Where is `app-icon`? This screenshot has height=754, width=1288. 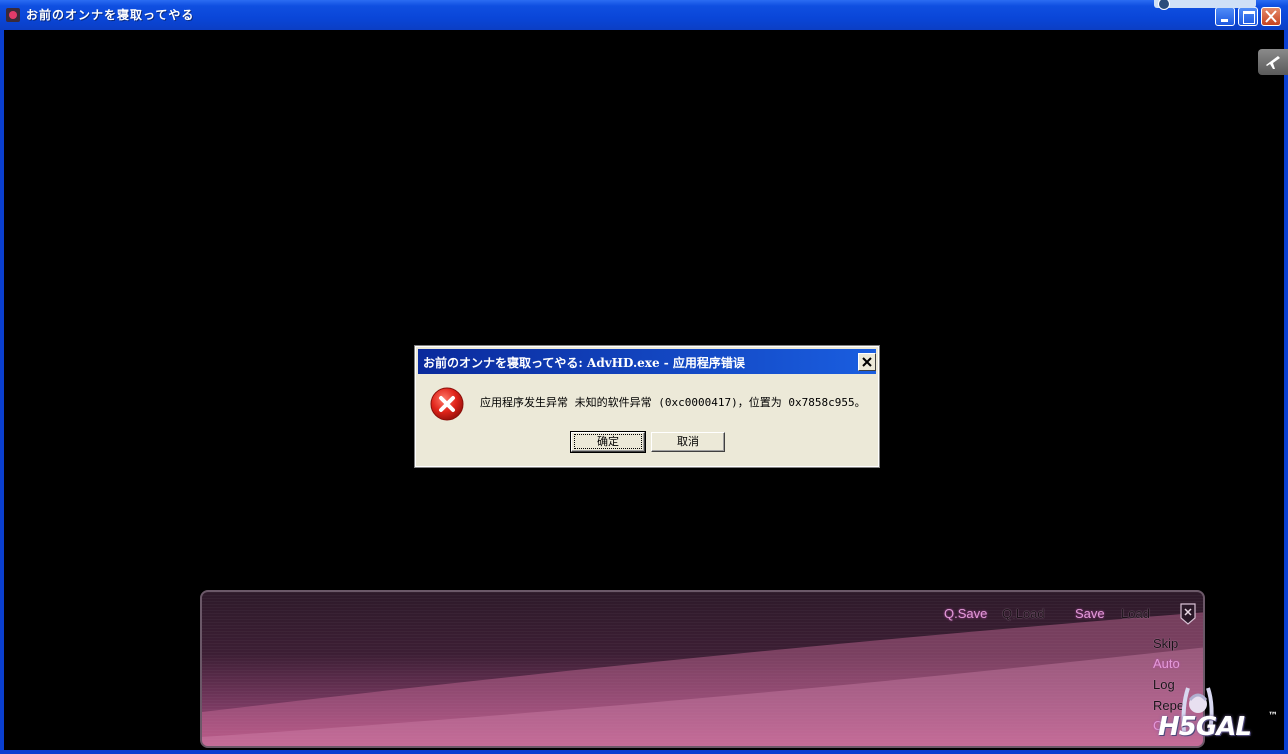 app-icon is located at coordinates (13, 15).